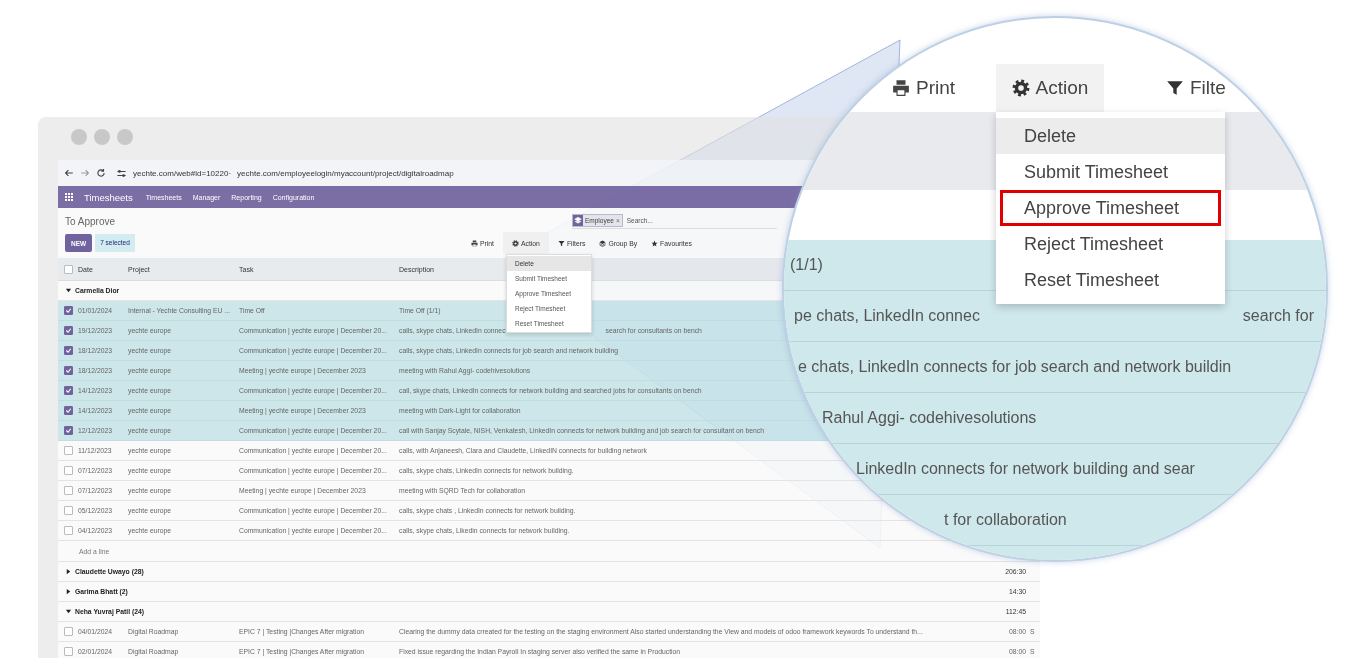 The height and width of the screenshot is (658, 1345). What do you see at coordinates (1278, 316) in the screenshot?
I see `description-text: search for` at bounding box center [1278, 316].